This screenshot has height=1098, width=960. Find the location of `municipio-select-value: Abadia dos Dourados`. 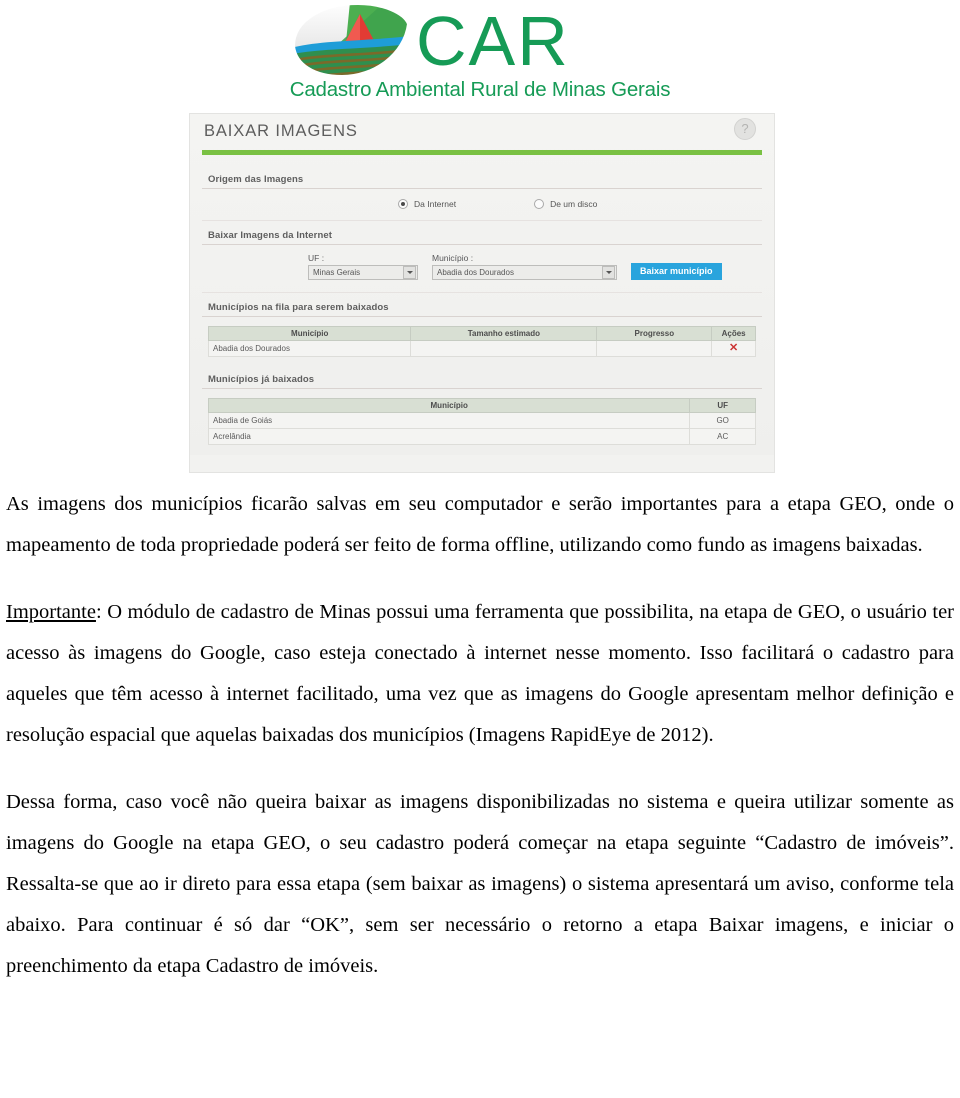

municipio-select-value: Abadia dos Dourados is located at coordinates (475, 272).